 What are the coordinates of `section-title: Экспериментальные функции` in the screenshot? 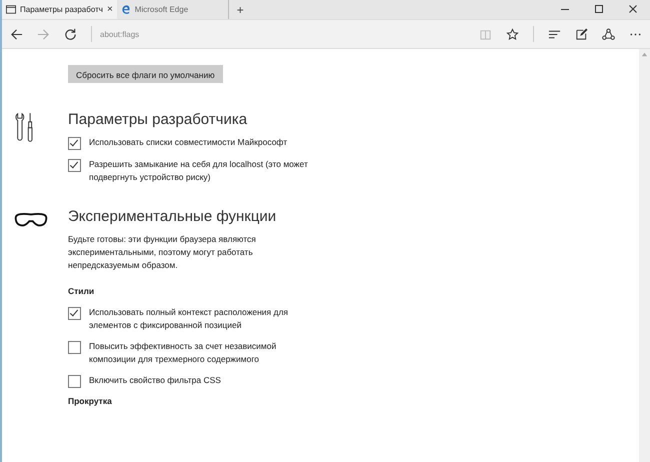 It's located at (173, 216).